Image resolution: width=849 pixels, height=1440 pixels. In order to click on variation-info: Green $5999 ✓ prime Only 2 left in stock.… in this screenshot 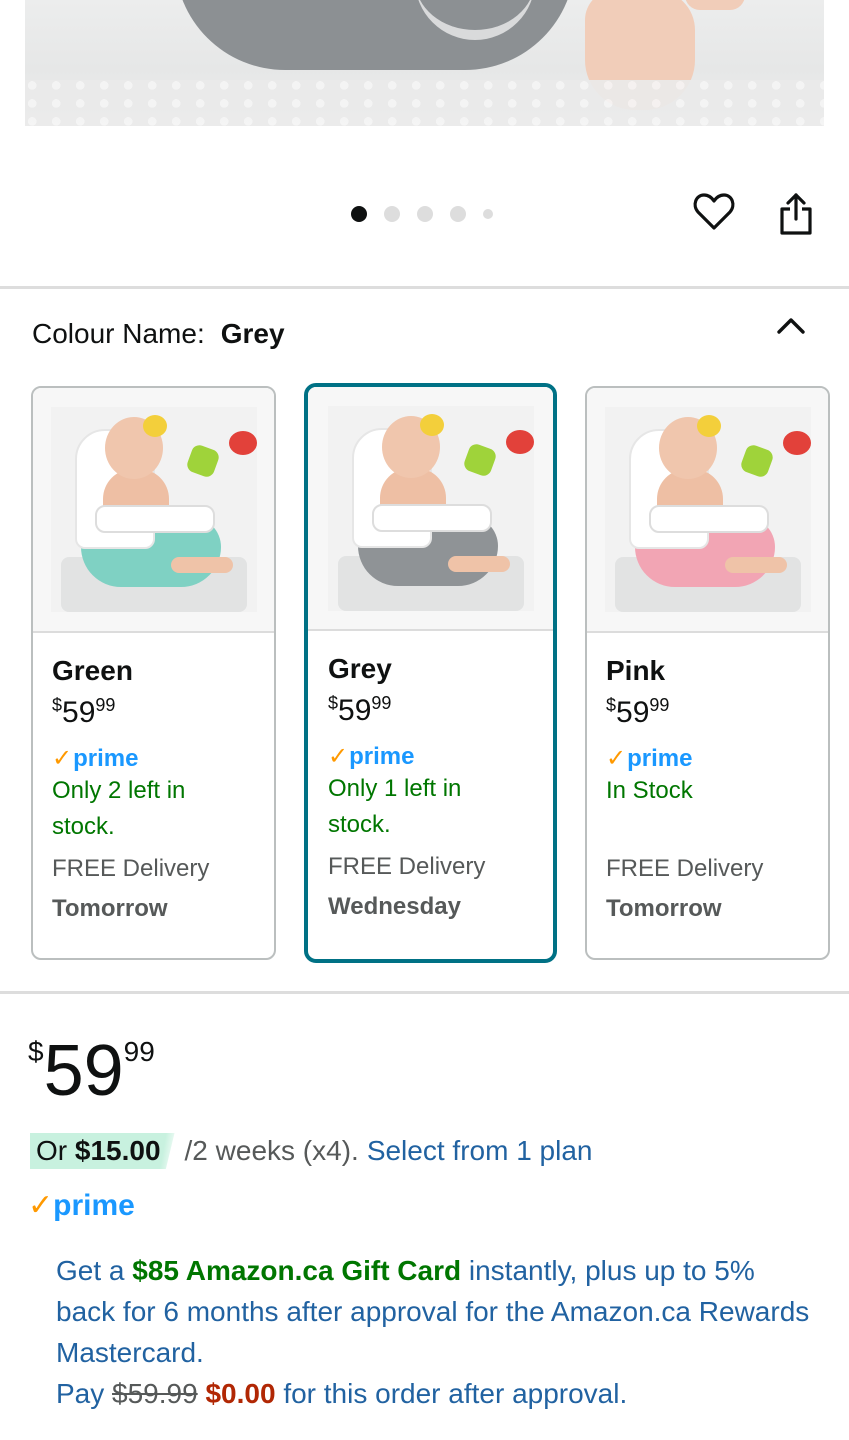, I will do `click(153, 781)`.